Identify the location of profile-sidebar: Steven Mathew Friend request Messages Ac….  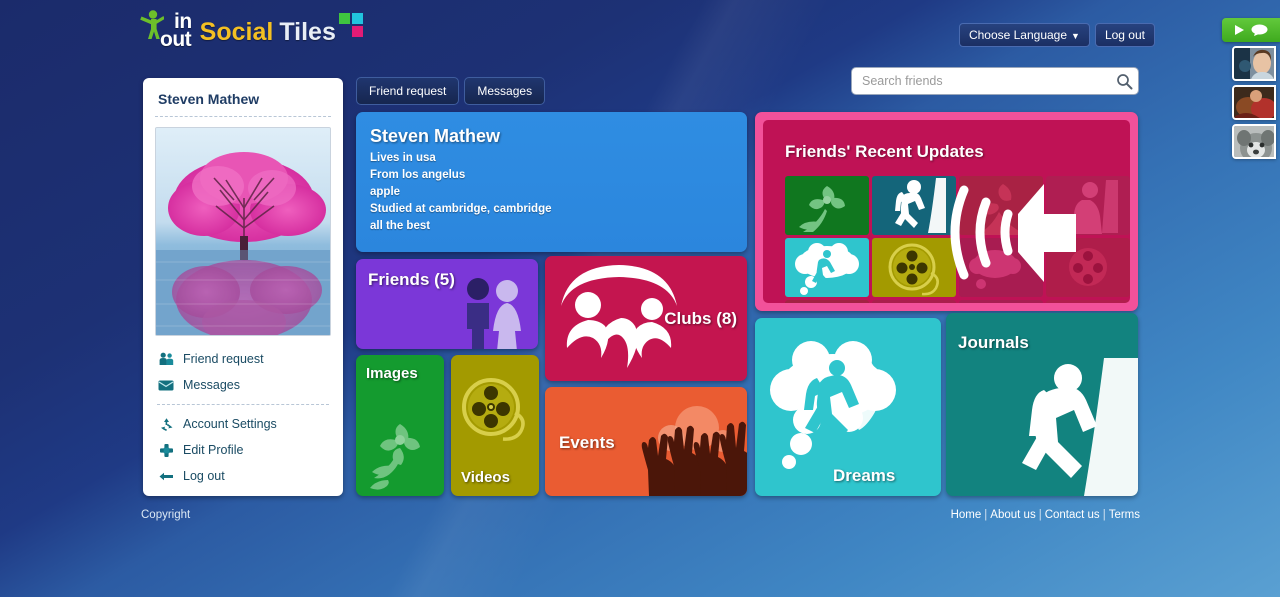
(243, 287).